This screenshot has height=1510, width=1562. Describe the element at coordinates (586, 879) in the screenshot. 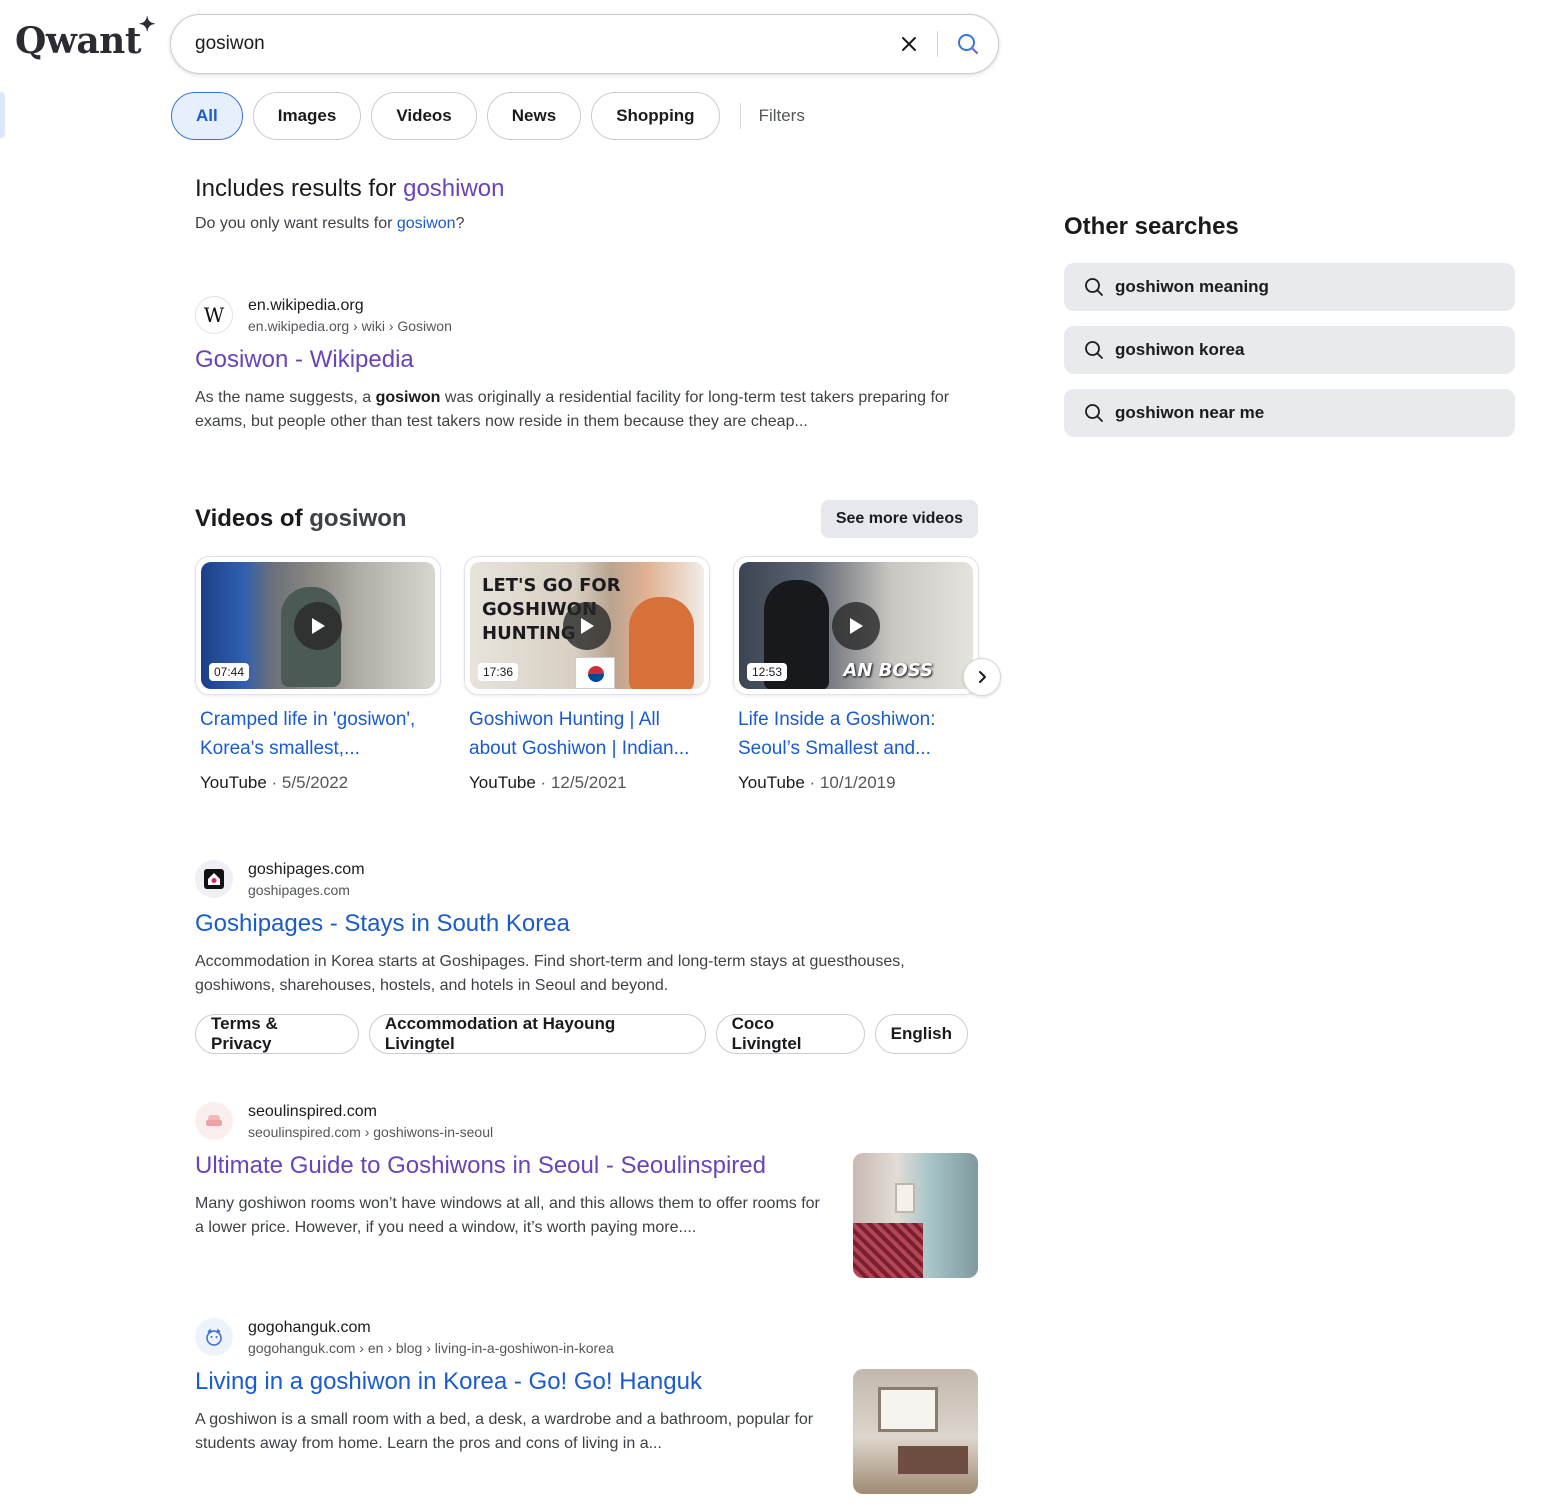

I see `result-source: goshipages.com goshipages.com` at that location.